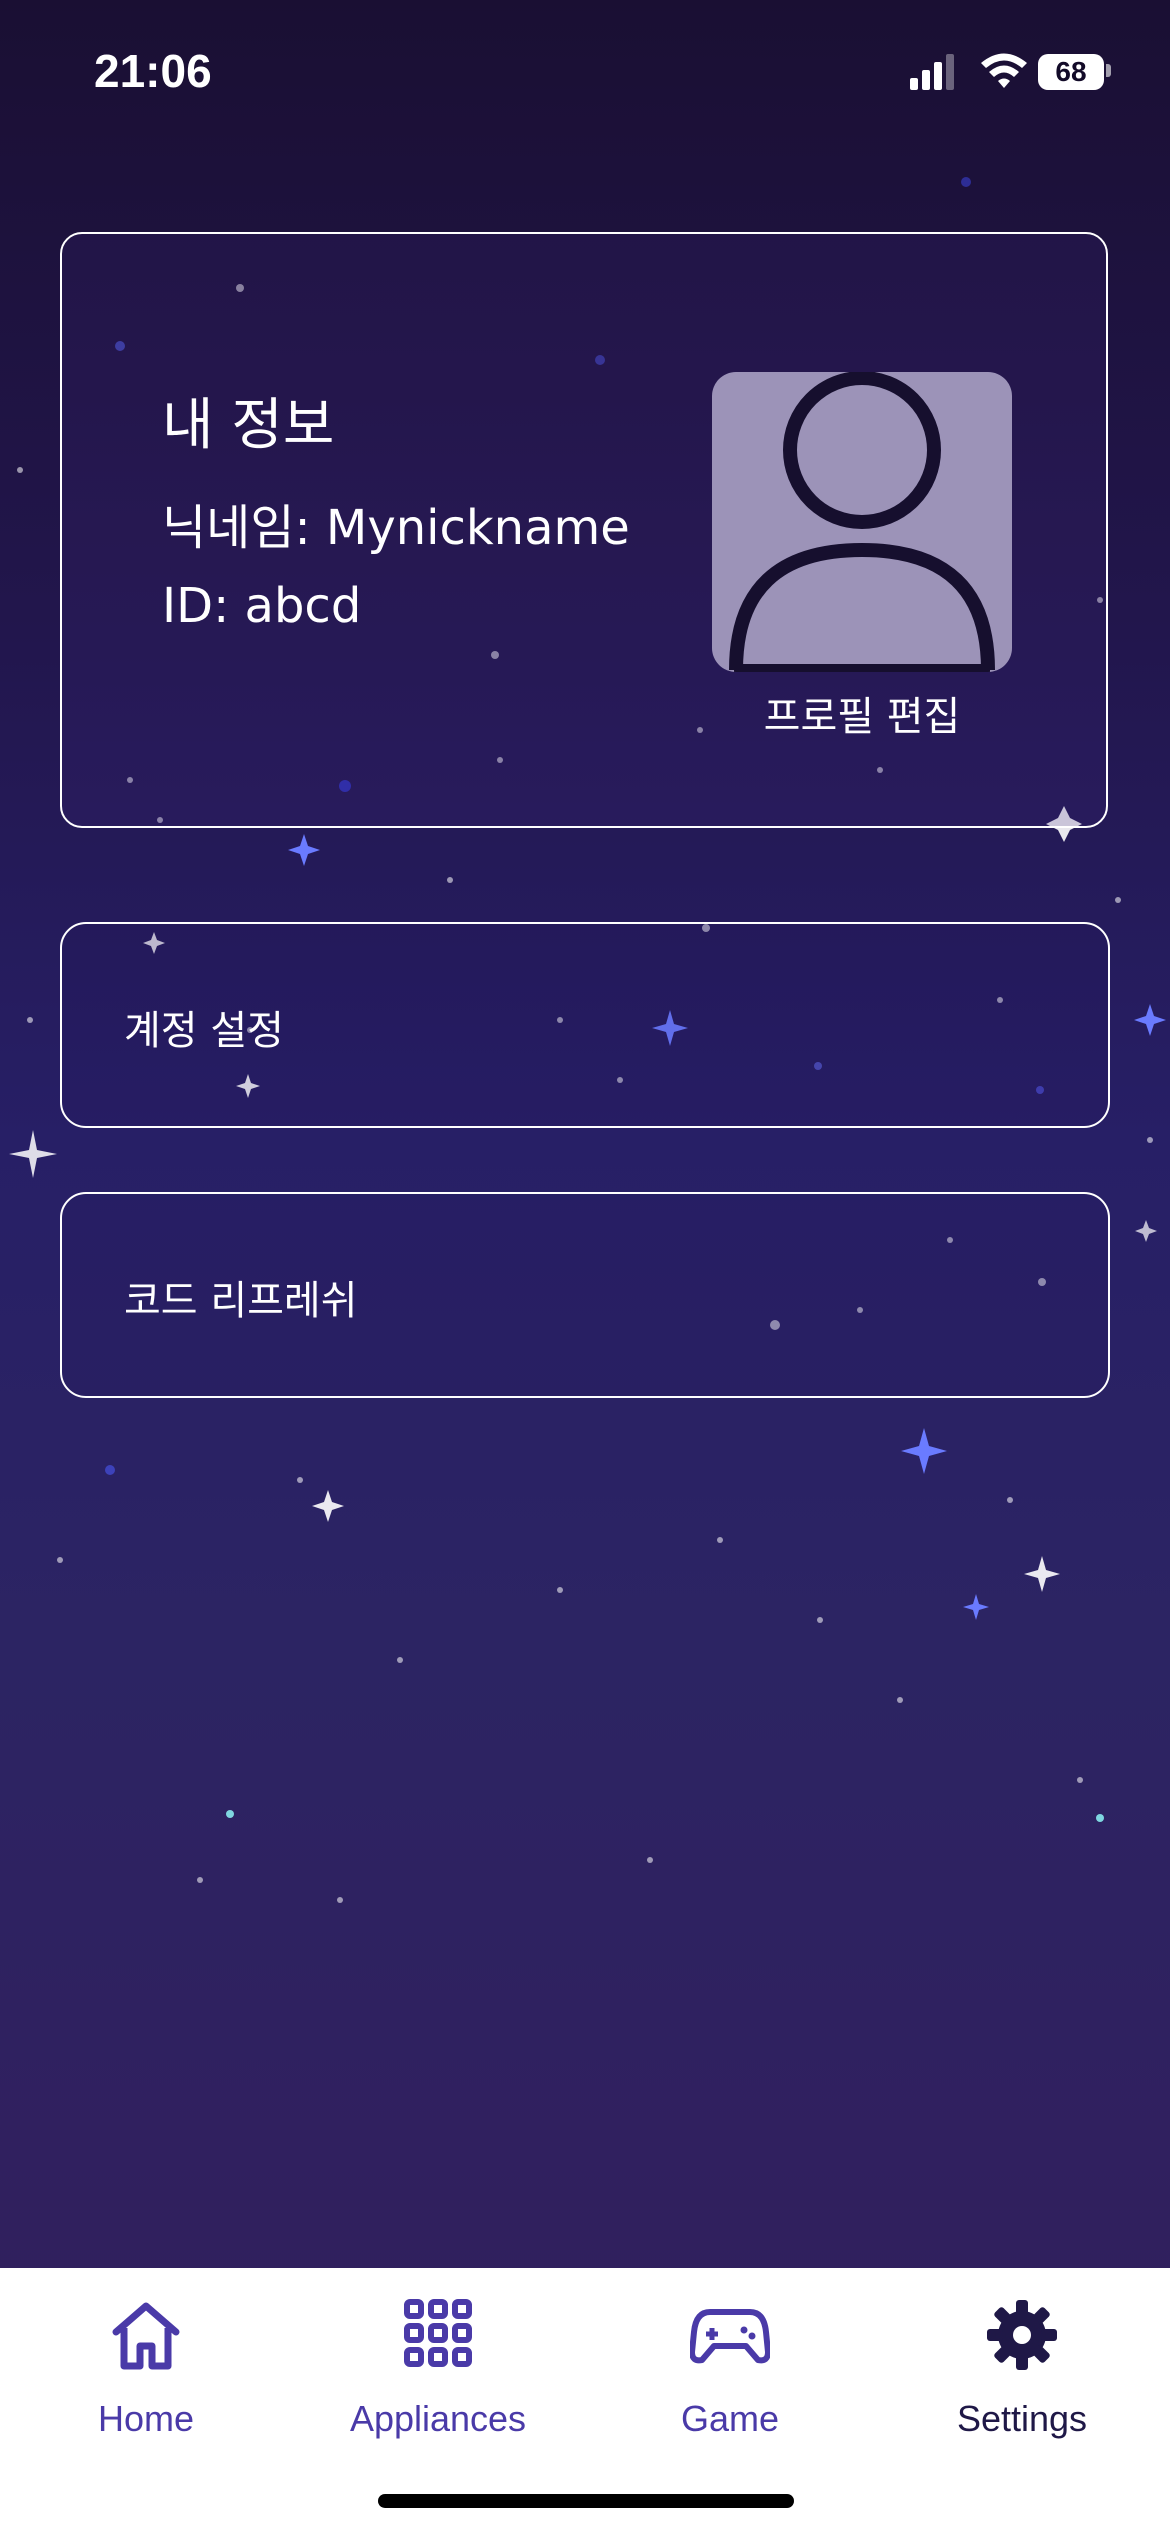 The width and height of the screenshot is (1170, 2532). What do you see at coordinates (1071, 72) in the screenshot?
I see `battery-icon: 68` at bounding box center [1071, 72].